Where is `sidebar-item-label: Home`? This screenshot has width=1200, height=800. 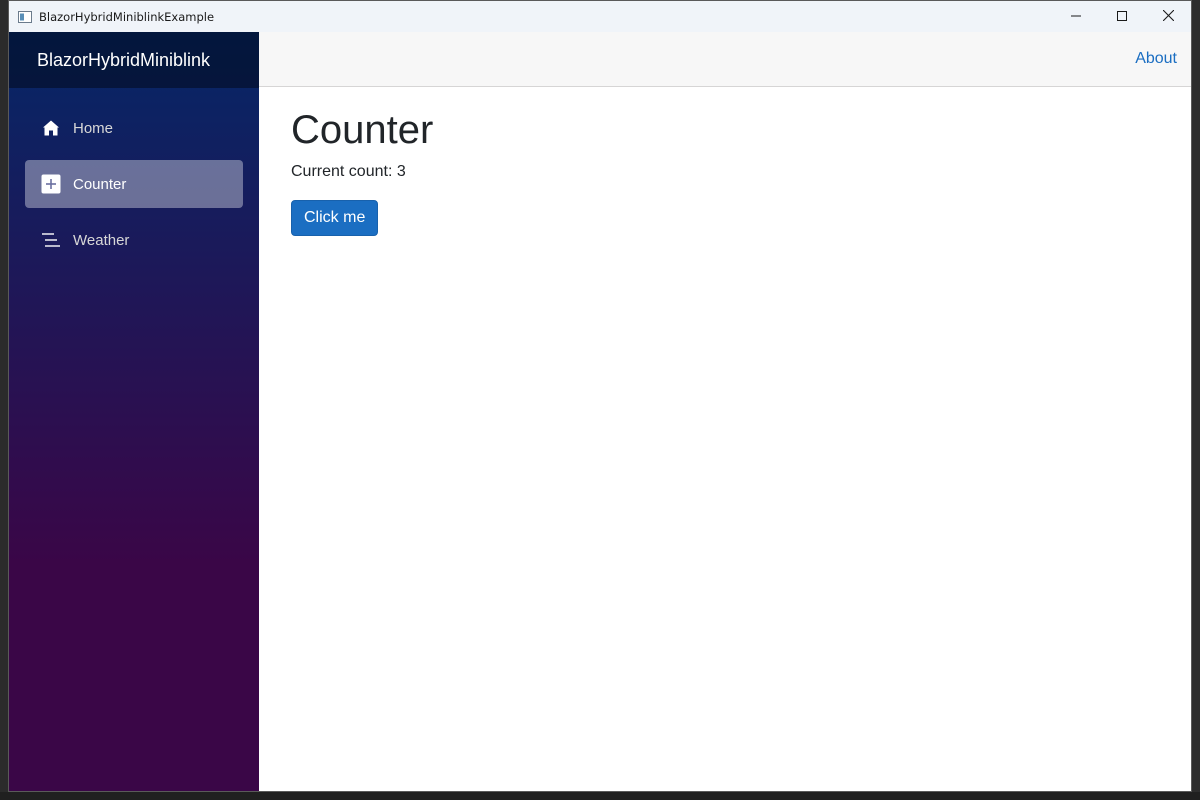
sidebar-item-label: Home is located at coordinates (93, 128).